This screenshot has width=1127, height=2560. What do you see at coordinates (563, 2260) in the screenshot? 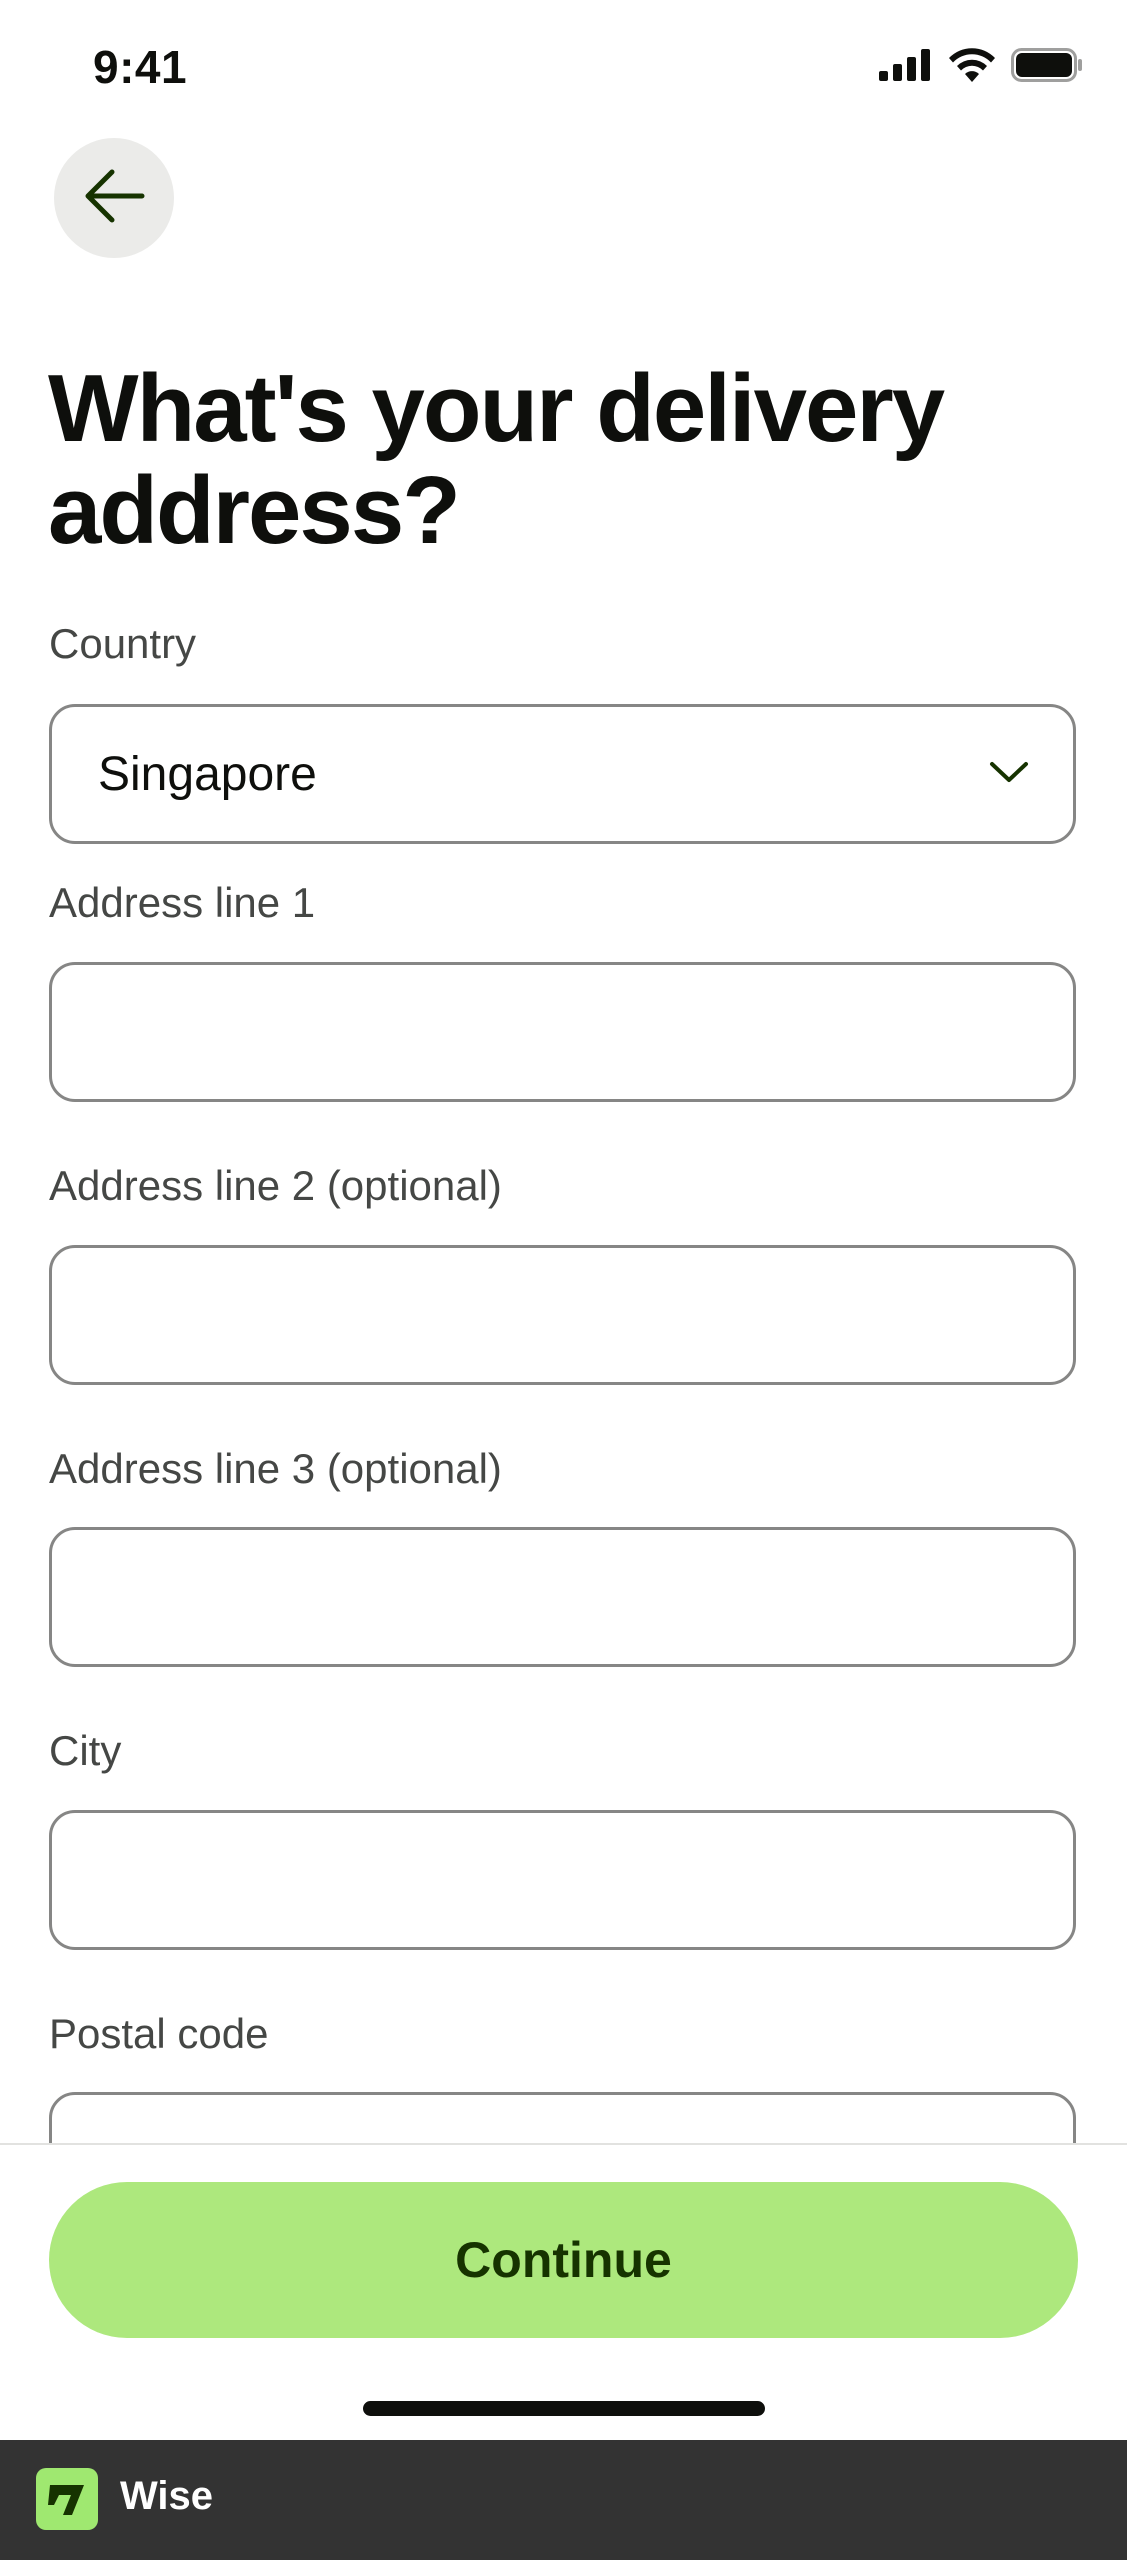
I see `continue-button: Continue` at bounding box center [563, 2260].